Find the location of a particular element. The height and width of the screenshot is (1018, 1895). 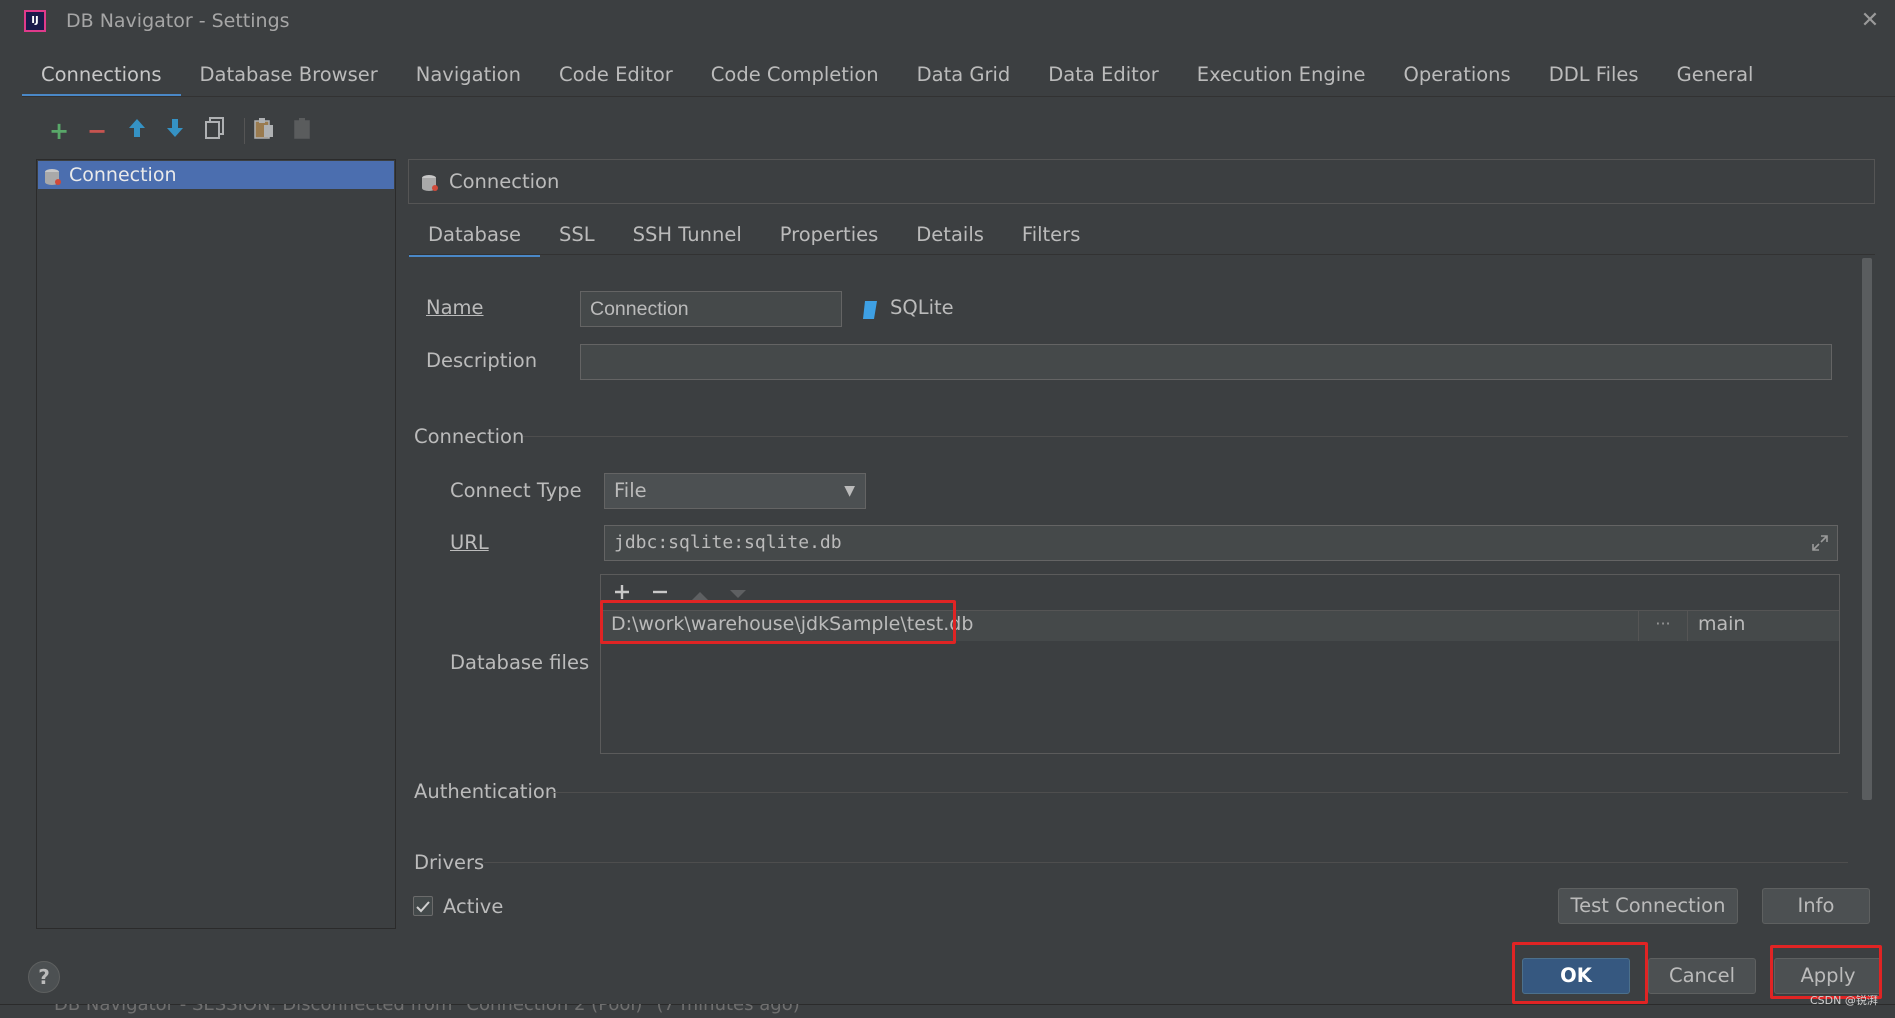

tab-code-editor: Code Editor is located at coordinates (616, 75).